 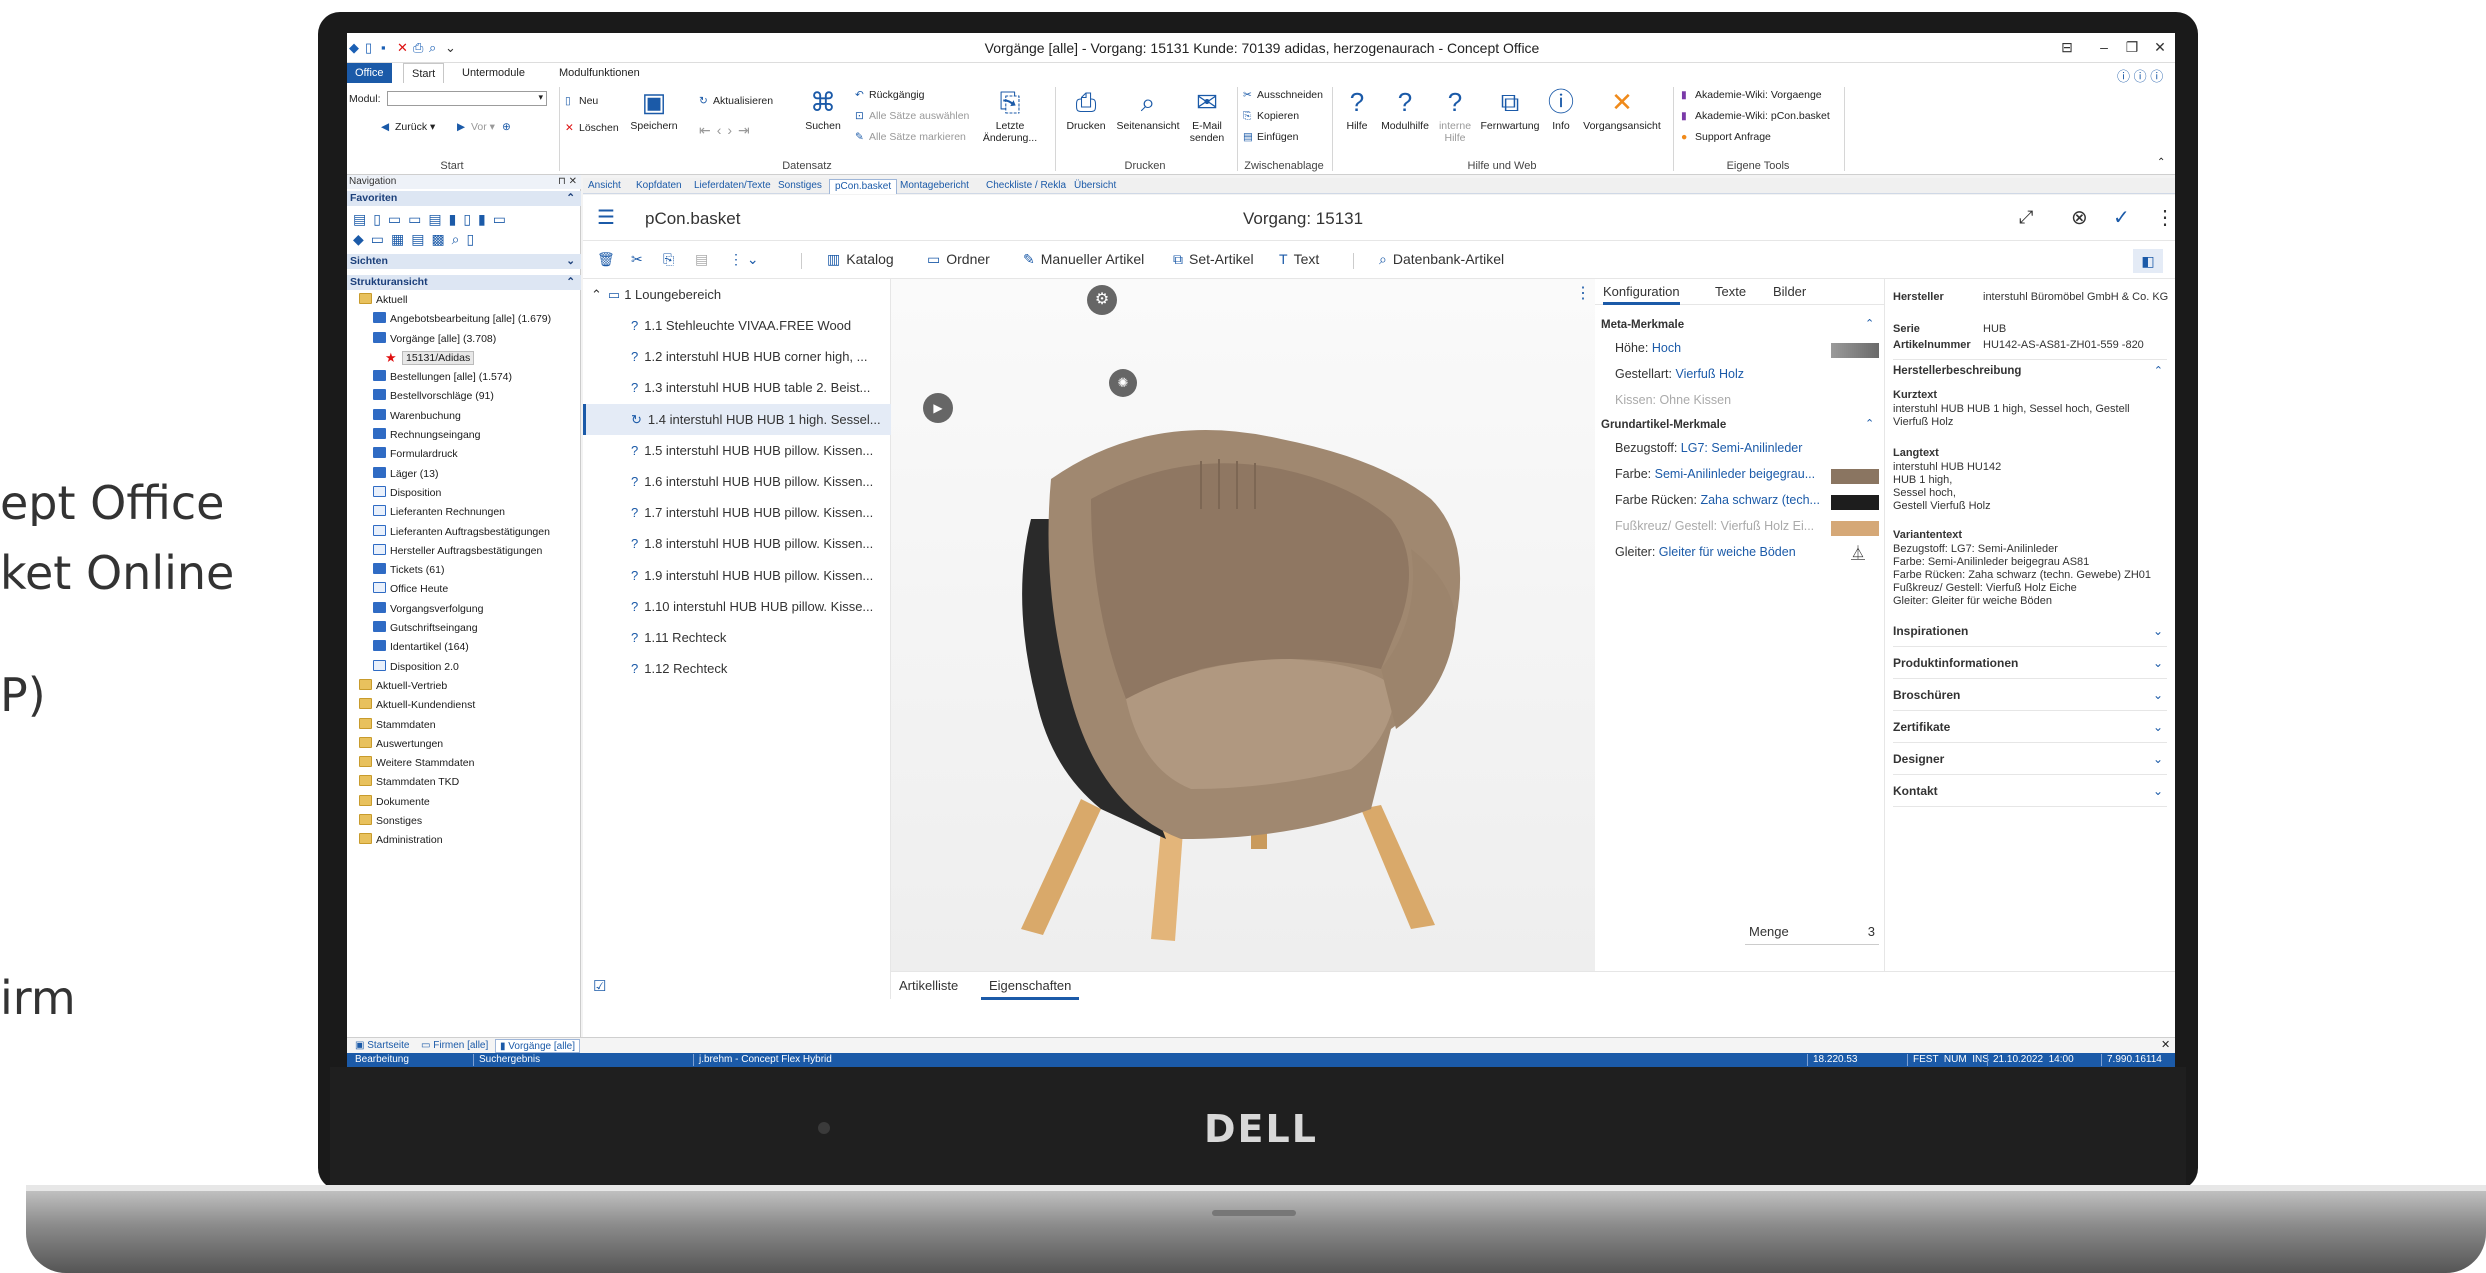 I want to click on katalog-button: ▥ Katalog, so click(x=860, y=259).